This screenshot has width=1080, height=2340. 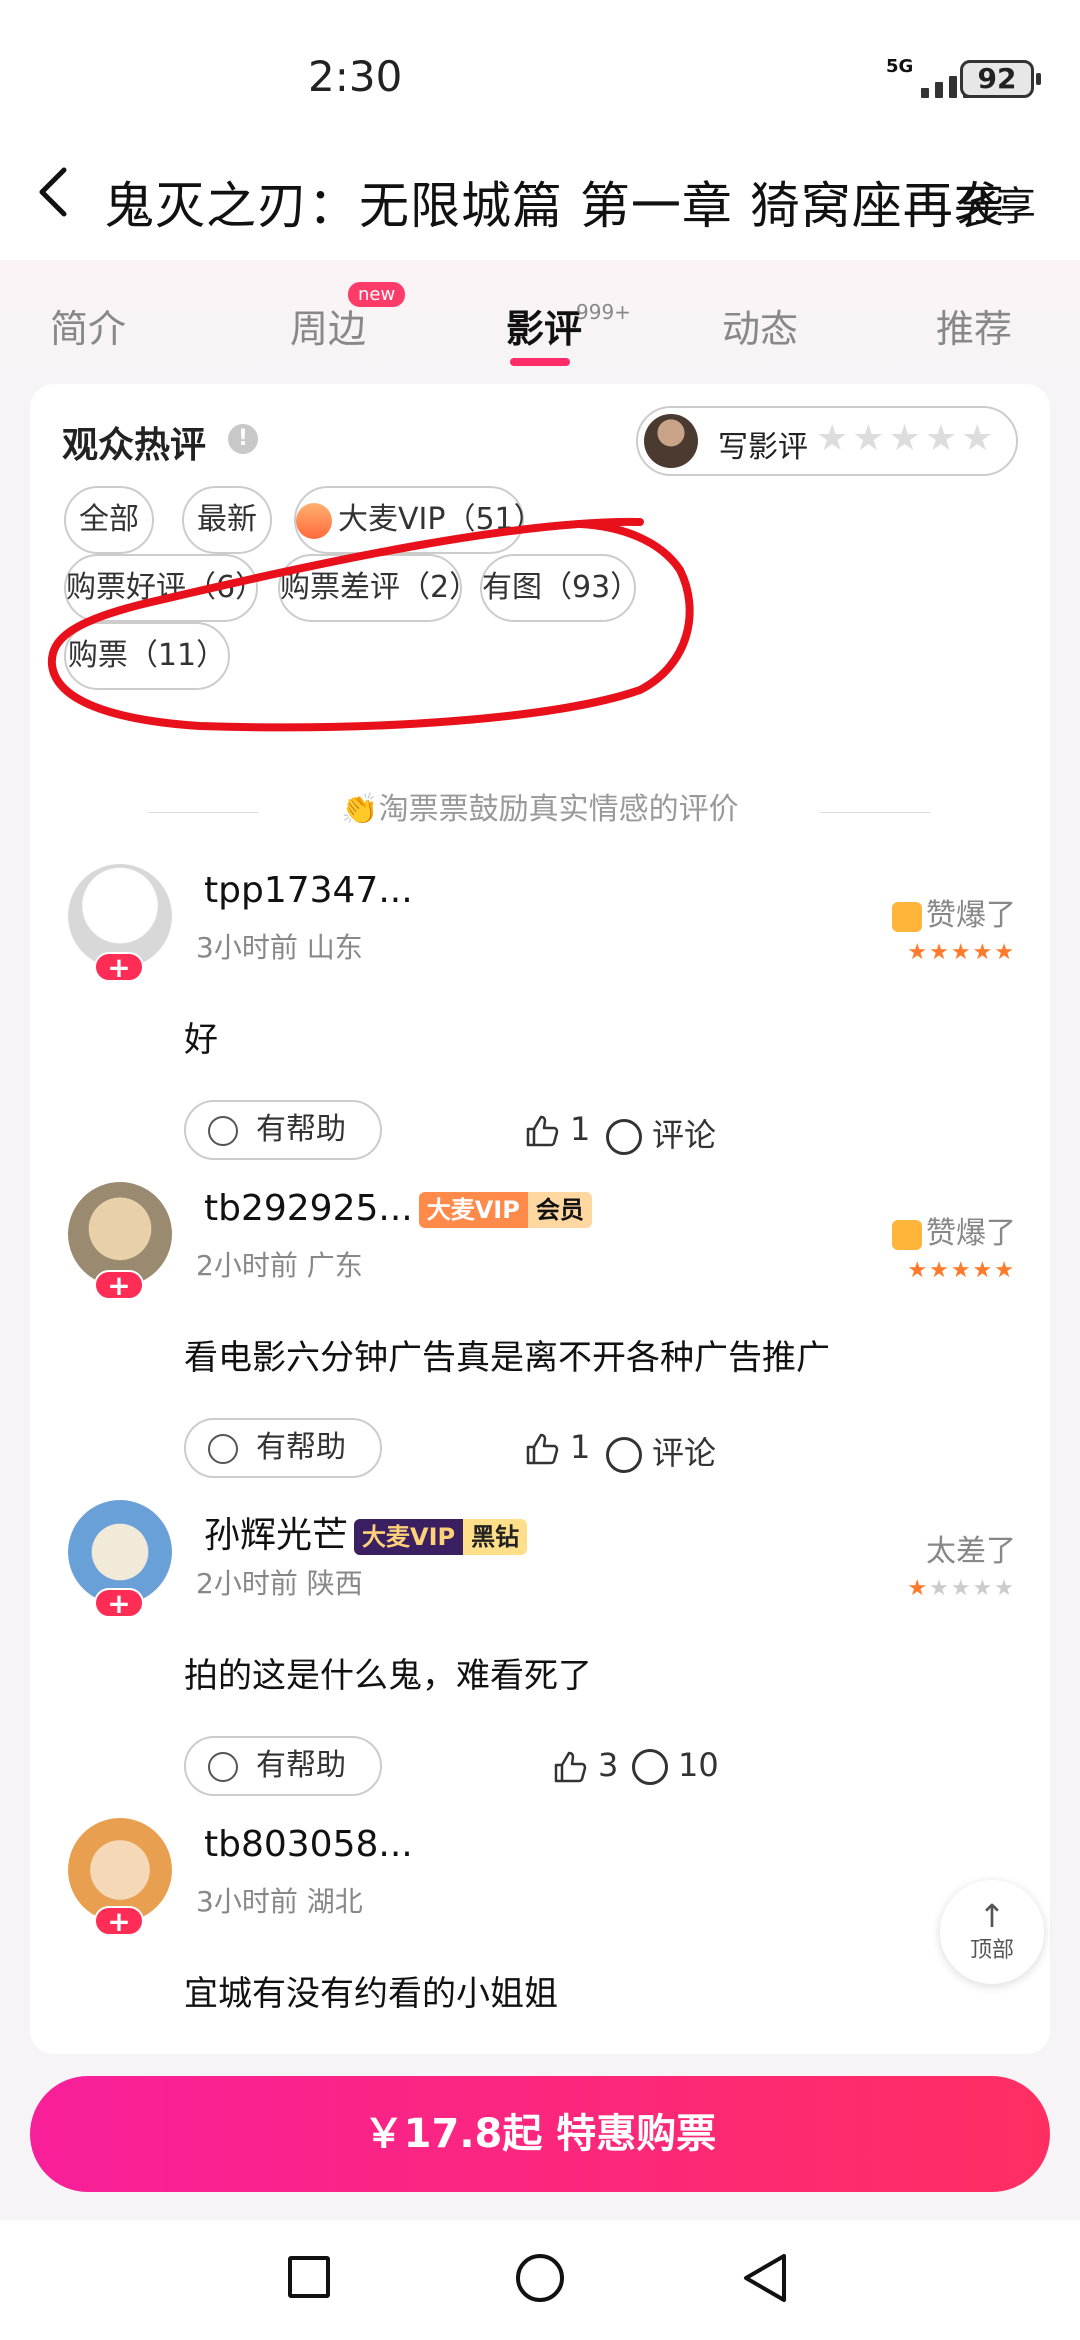 What do you see at coordinates (996, 203) in the screenshot?
I see `share-button: 分享` at bounding box center [996, 203].